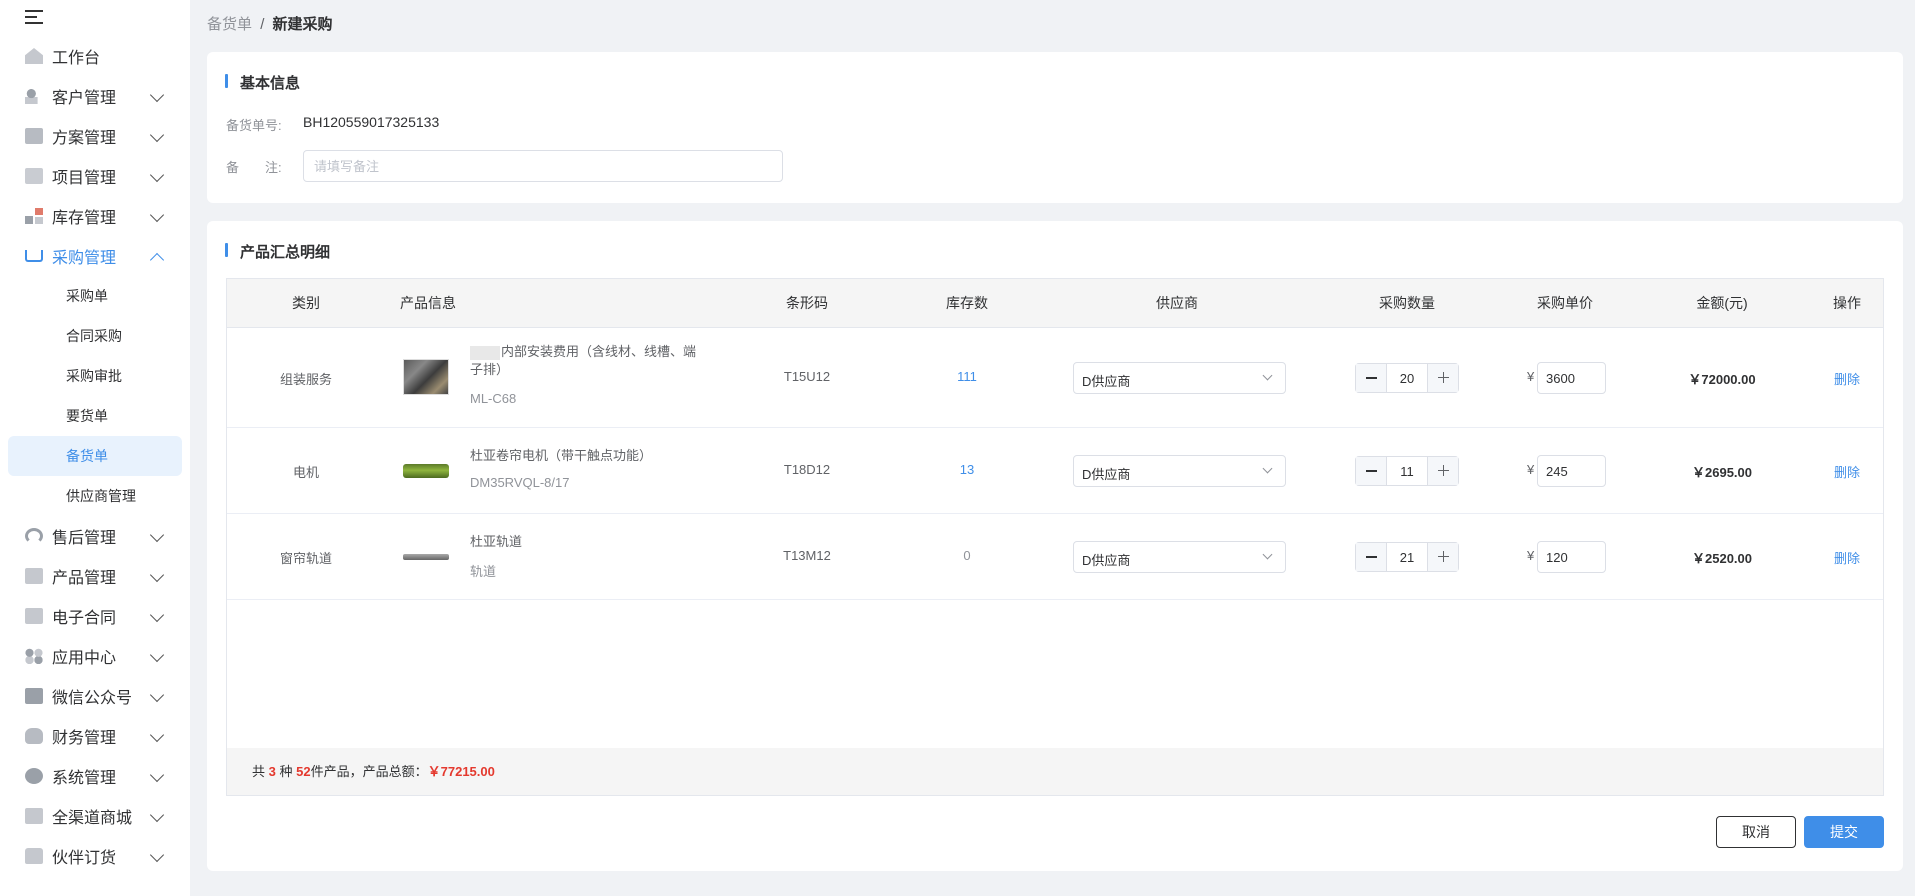 This screenshot has height=896, width=1915. I want to click on column-header: 条形码, so click(807, 303).